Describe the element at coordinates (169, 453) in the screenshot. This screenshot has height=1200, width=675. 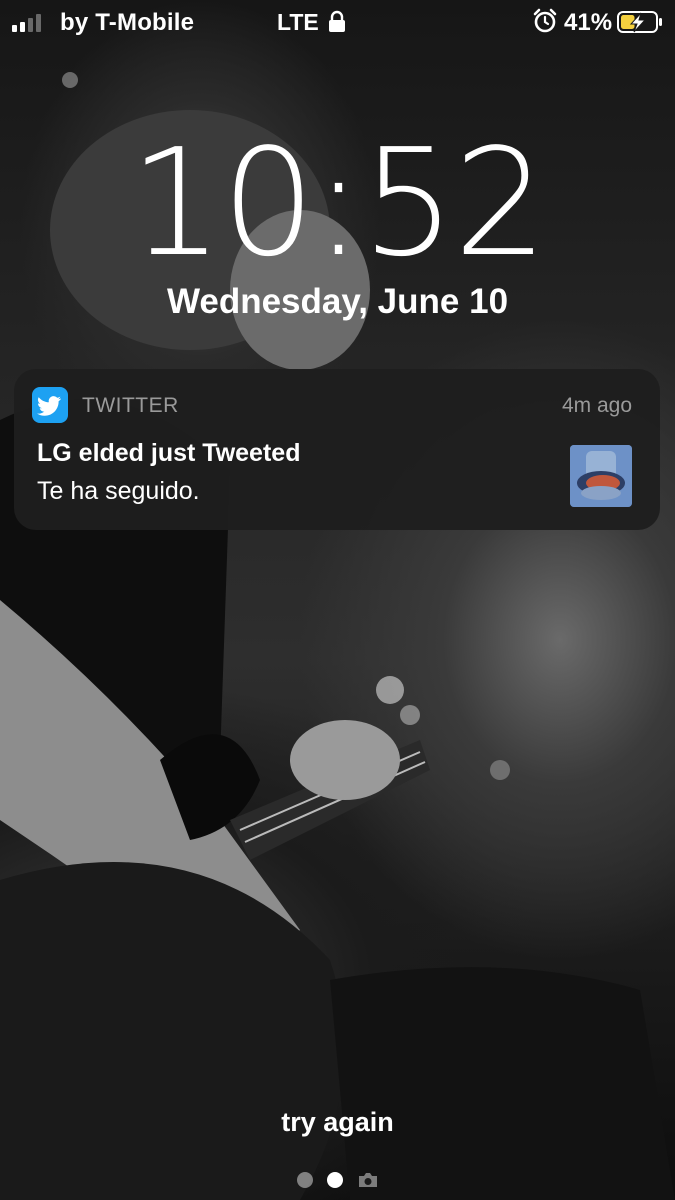
I see `notification-title: LG elded just Tweeted` at that location.